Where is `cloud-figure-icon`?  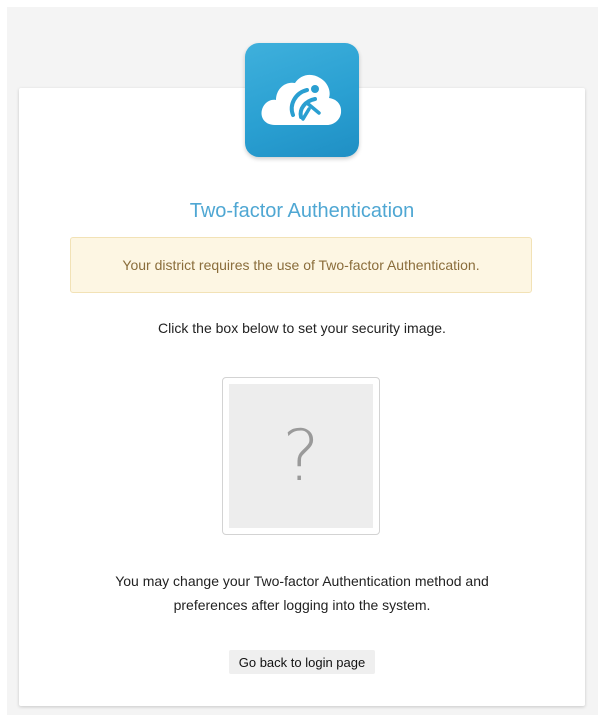
cloud-figure-icon is located at coordinates (301, 99).